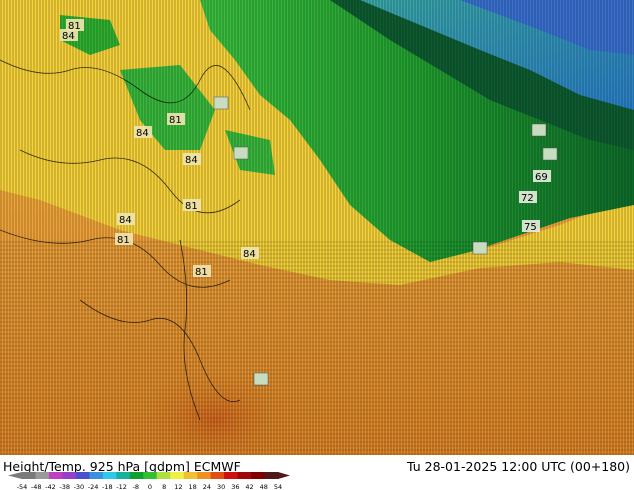  What do you see at coordinates (22, 486) in the screenshot?
I see `scale-tick-label: -54` at bounding box center [22, 486].